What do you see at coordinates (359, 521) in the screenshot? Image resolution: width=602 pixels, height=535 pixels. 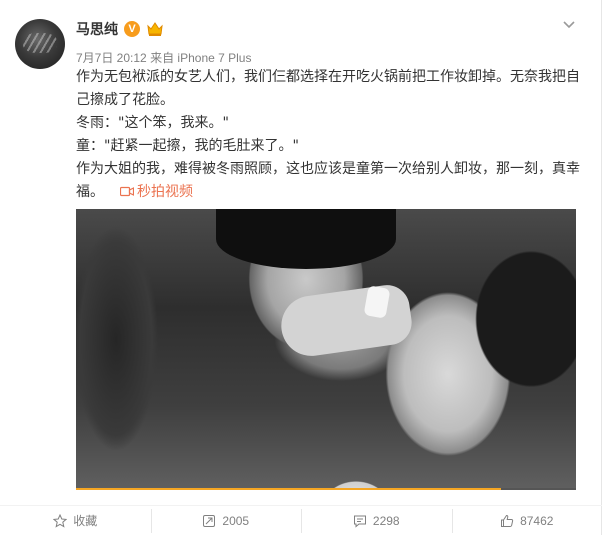 I see `comment-icon` at bounding box center [359, 521].